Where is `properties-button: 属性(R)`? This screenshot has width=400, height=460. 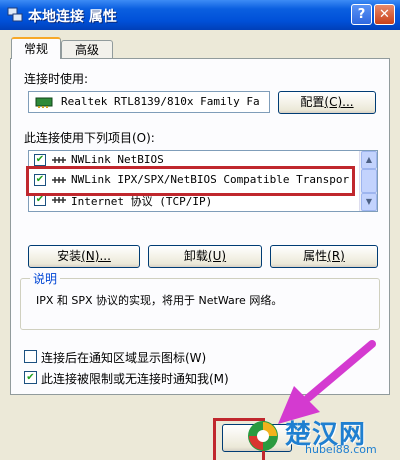 properties-button: 属性(R) is located at coordinates (324, 256).